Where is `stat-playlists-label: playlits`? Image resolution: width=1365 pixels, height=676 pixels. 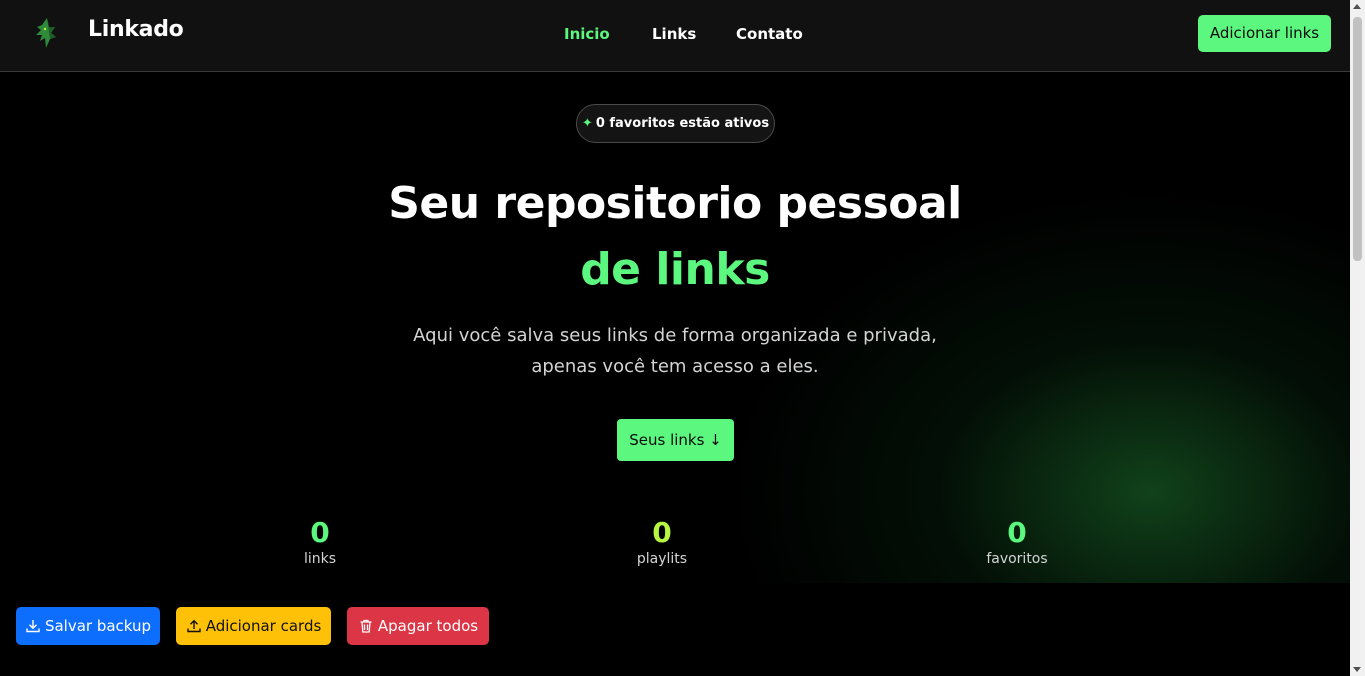
stat-playlists-label: playlits is located at coordinates (662, 559).